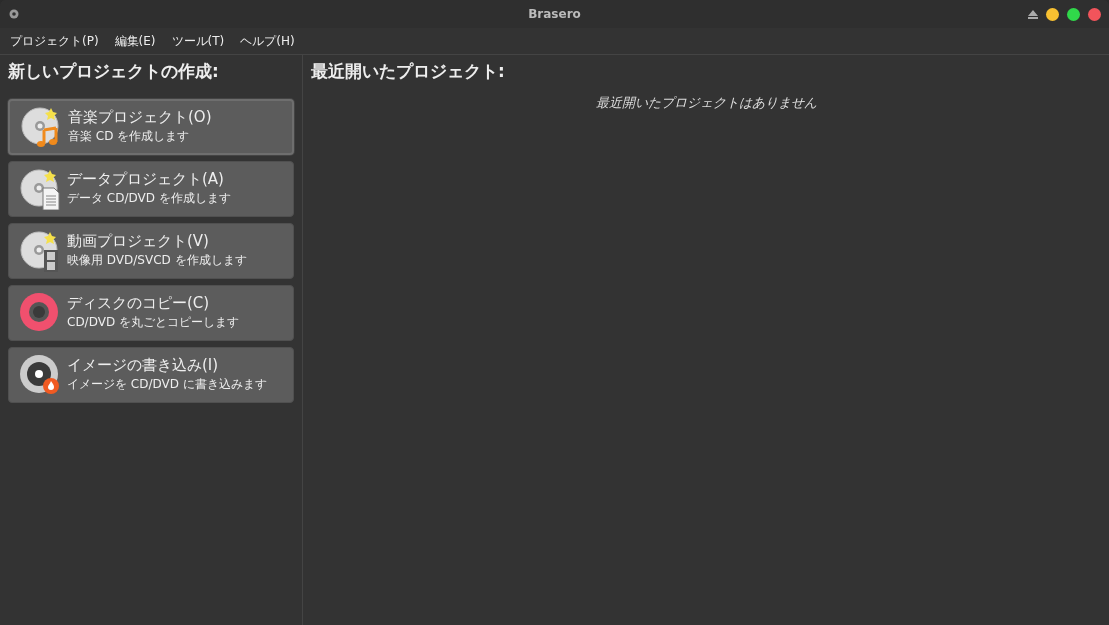  I want to click on button-description: CD/DVD を丸ごとコピーします, so click(153, 322).